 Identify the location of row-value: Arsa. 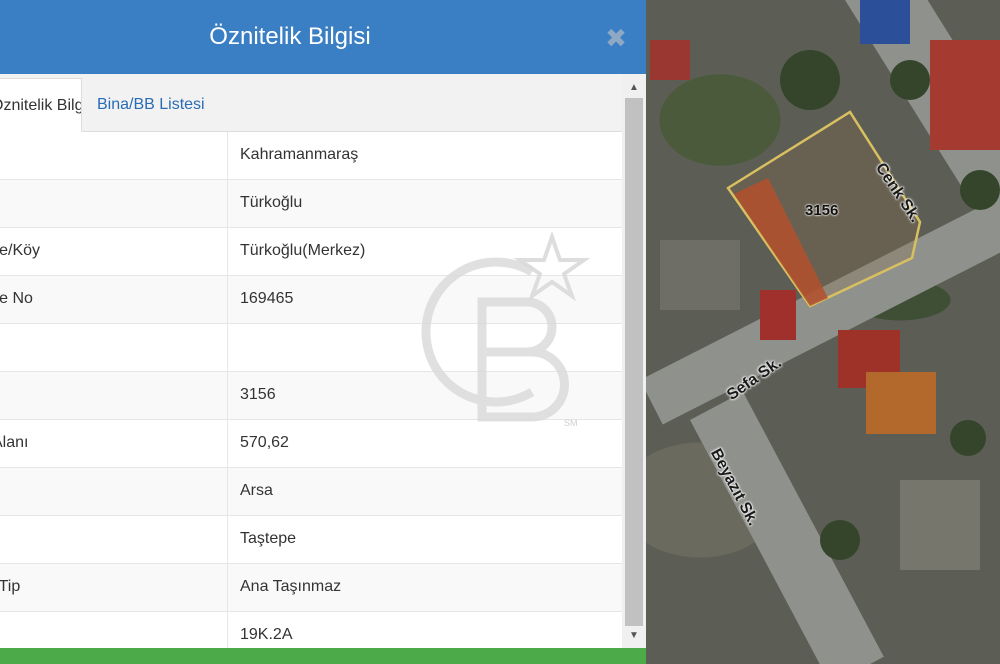
(256, 490).